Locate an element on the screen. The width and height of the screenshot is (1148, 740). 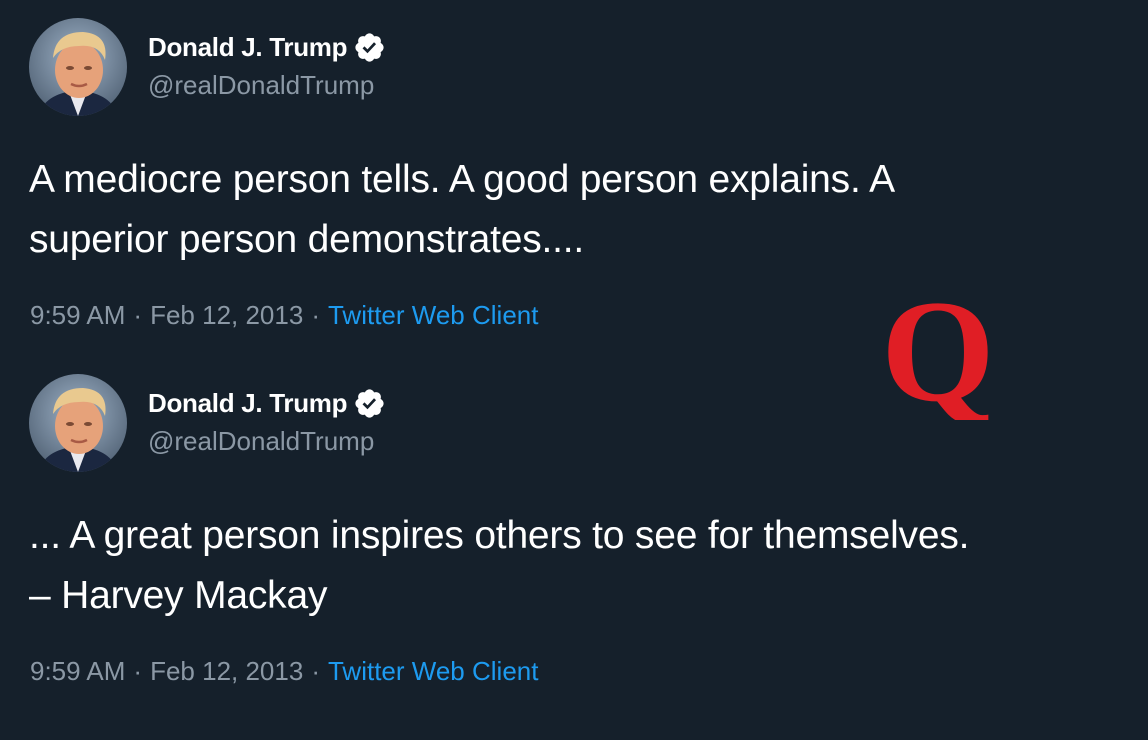
q-logo: Q is located at coordinates (938, 351).